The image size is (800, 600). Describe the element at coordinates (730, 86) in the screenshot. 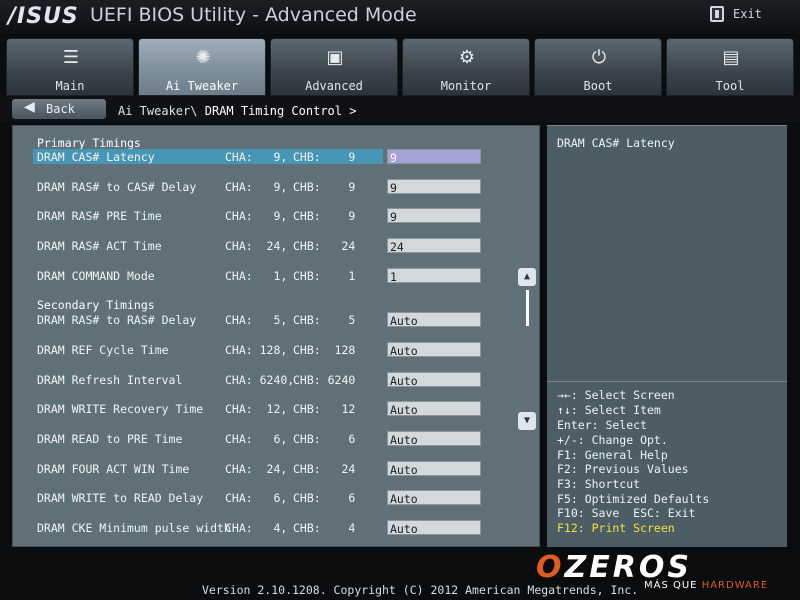

I see `tab-label: Tool` at that location.